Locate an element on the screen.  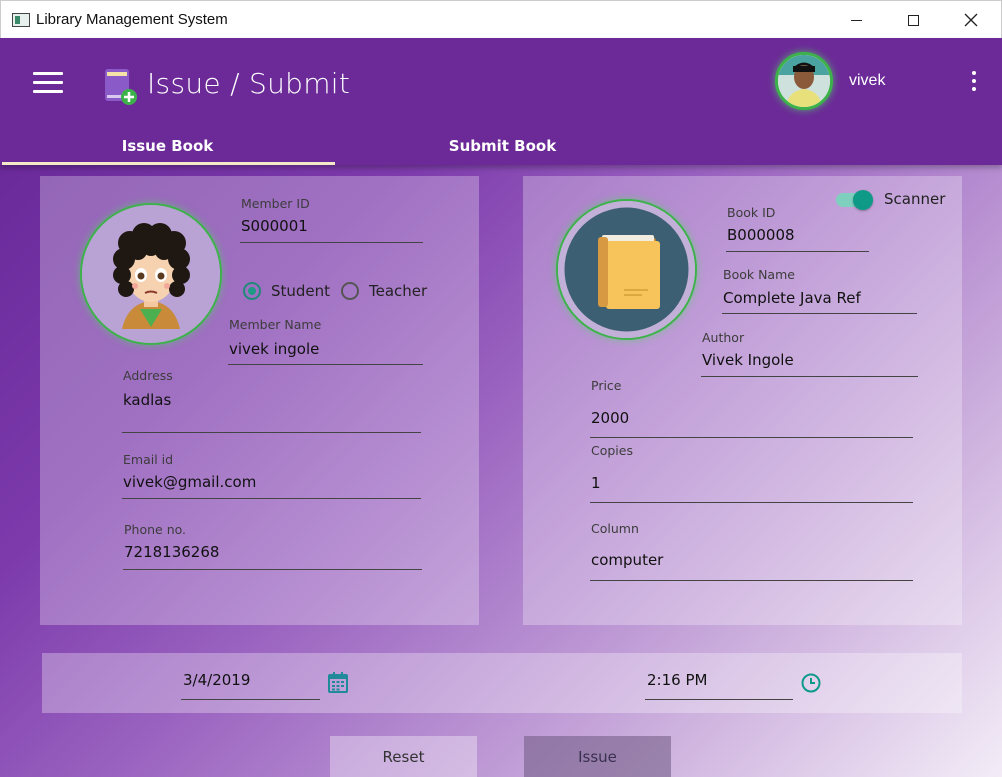
tab-submit-book: Submit Book is located at coordinates (502, 147).